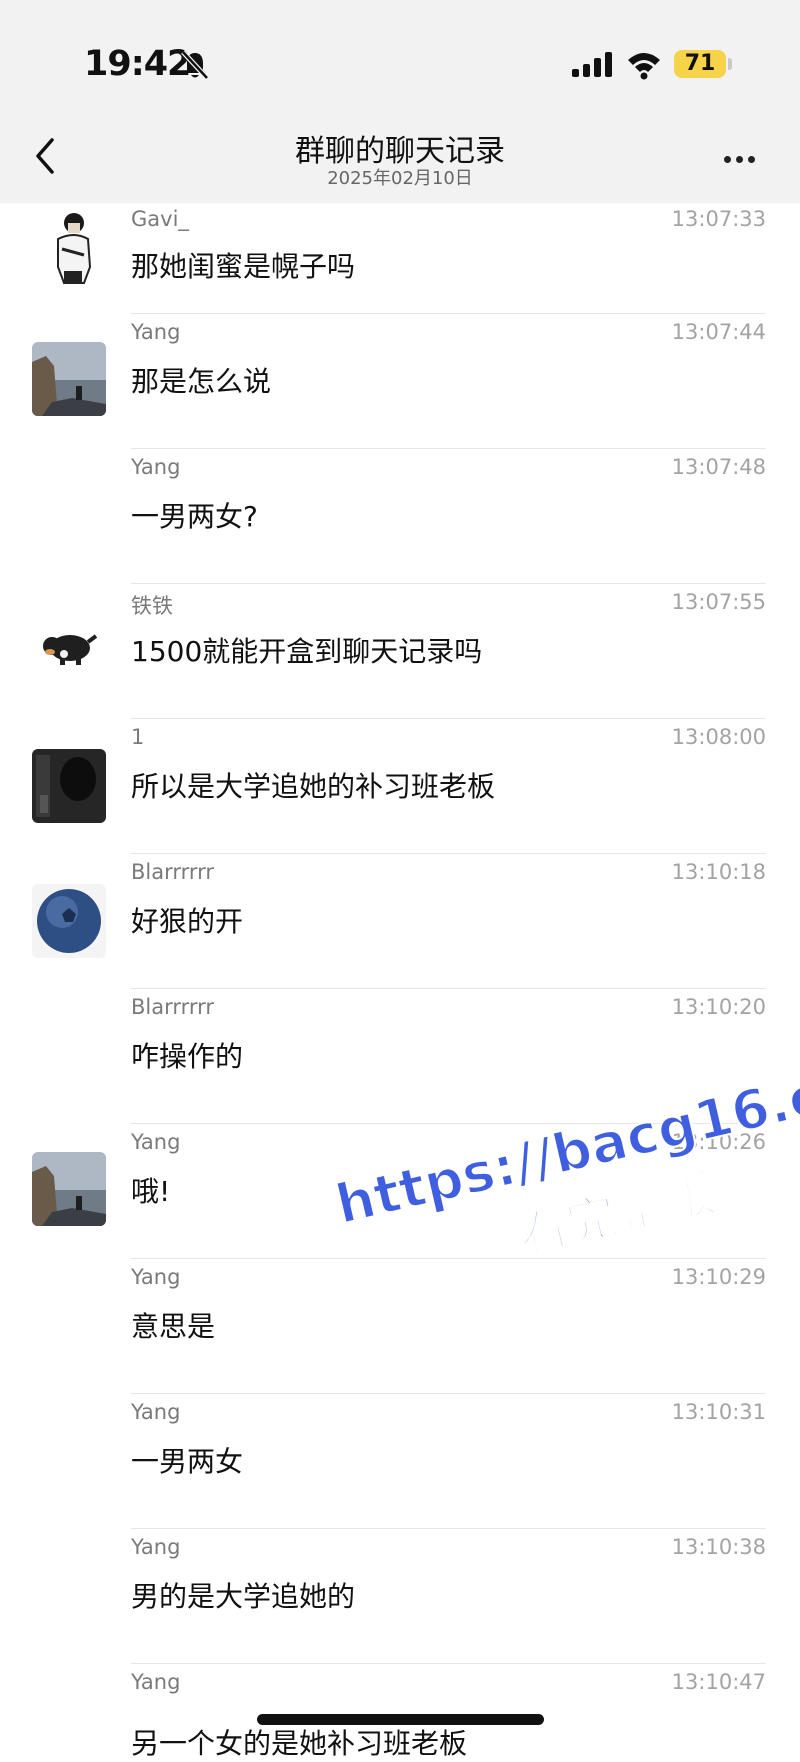 The image size is (800, 1762). I want to click on status-time: 19:42, so click(137, 64).